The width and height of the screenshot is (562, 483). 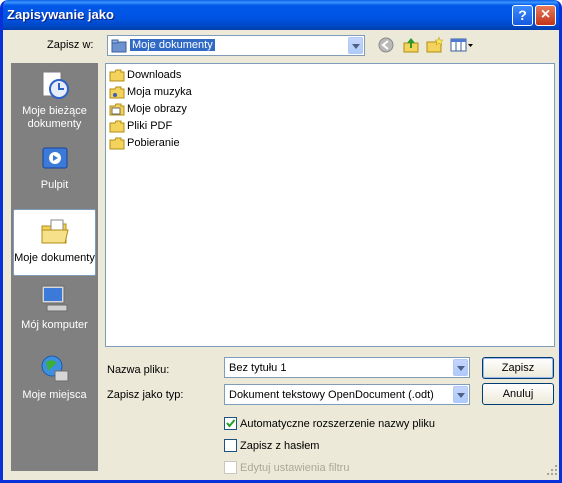 I want to click on save-button: Zapisz, so click(x=518, y=368).